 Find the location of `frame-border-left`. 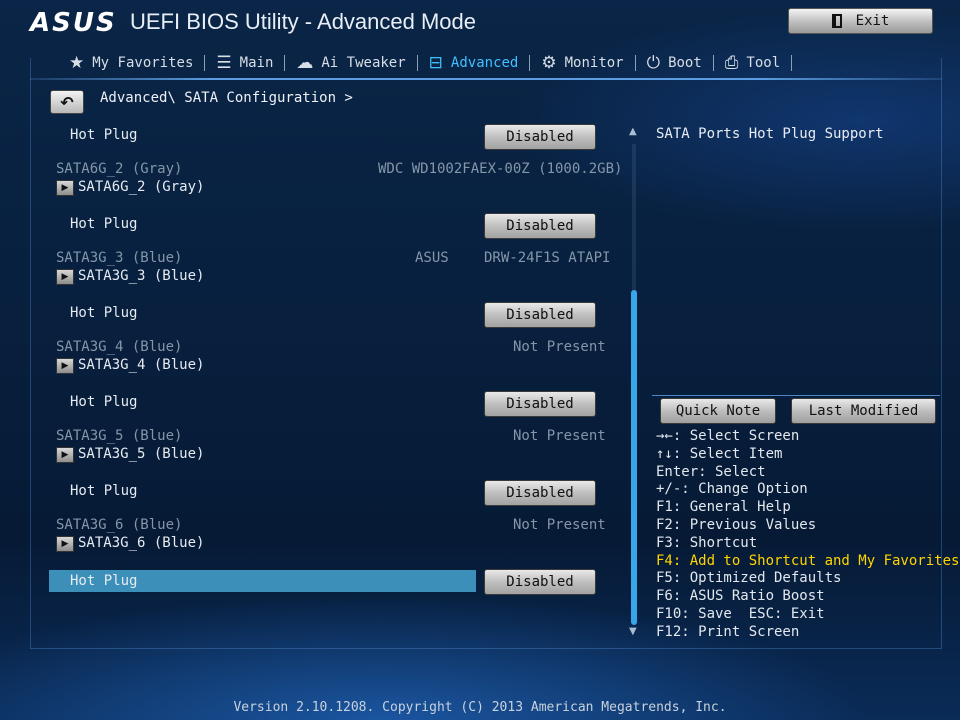

frame-border-left is located at coordinates (30, 353).